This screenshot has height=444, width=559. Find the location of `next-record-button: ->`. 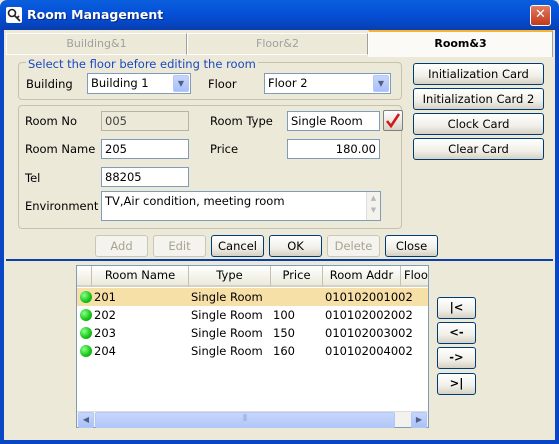

next-record-button: -> is located at coordinates (456, 358).